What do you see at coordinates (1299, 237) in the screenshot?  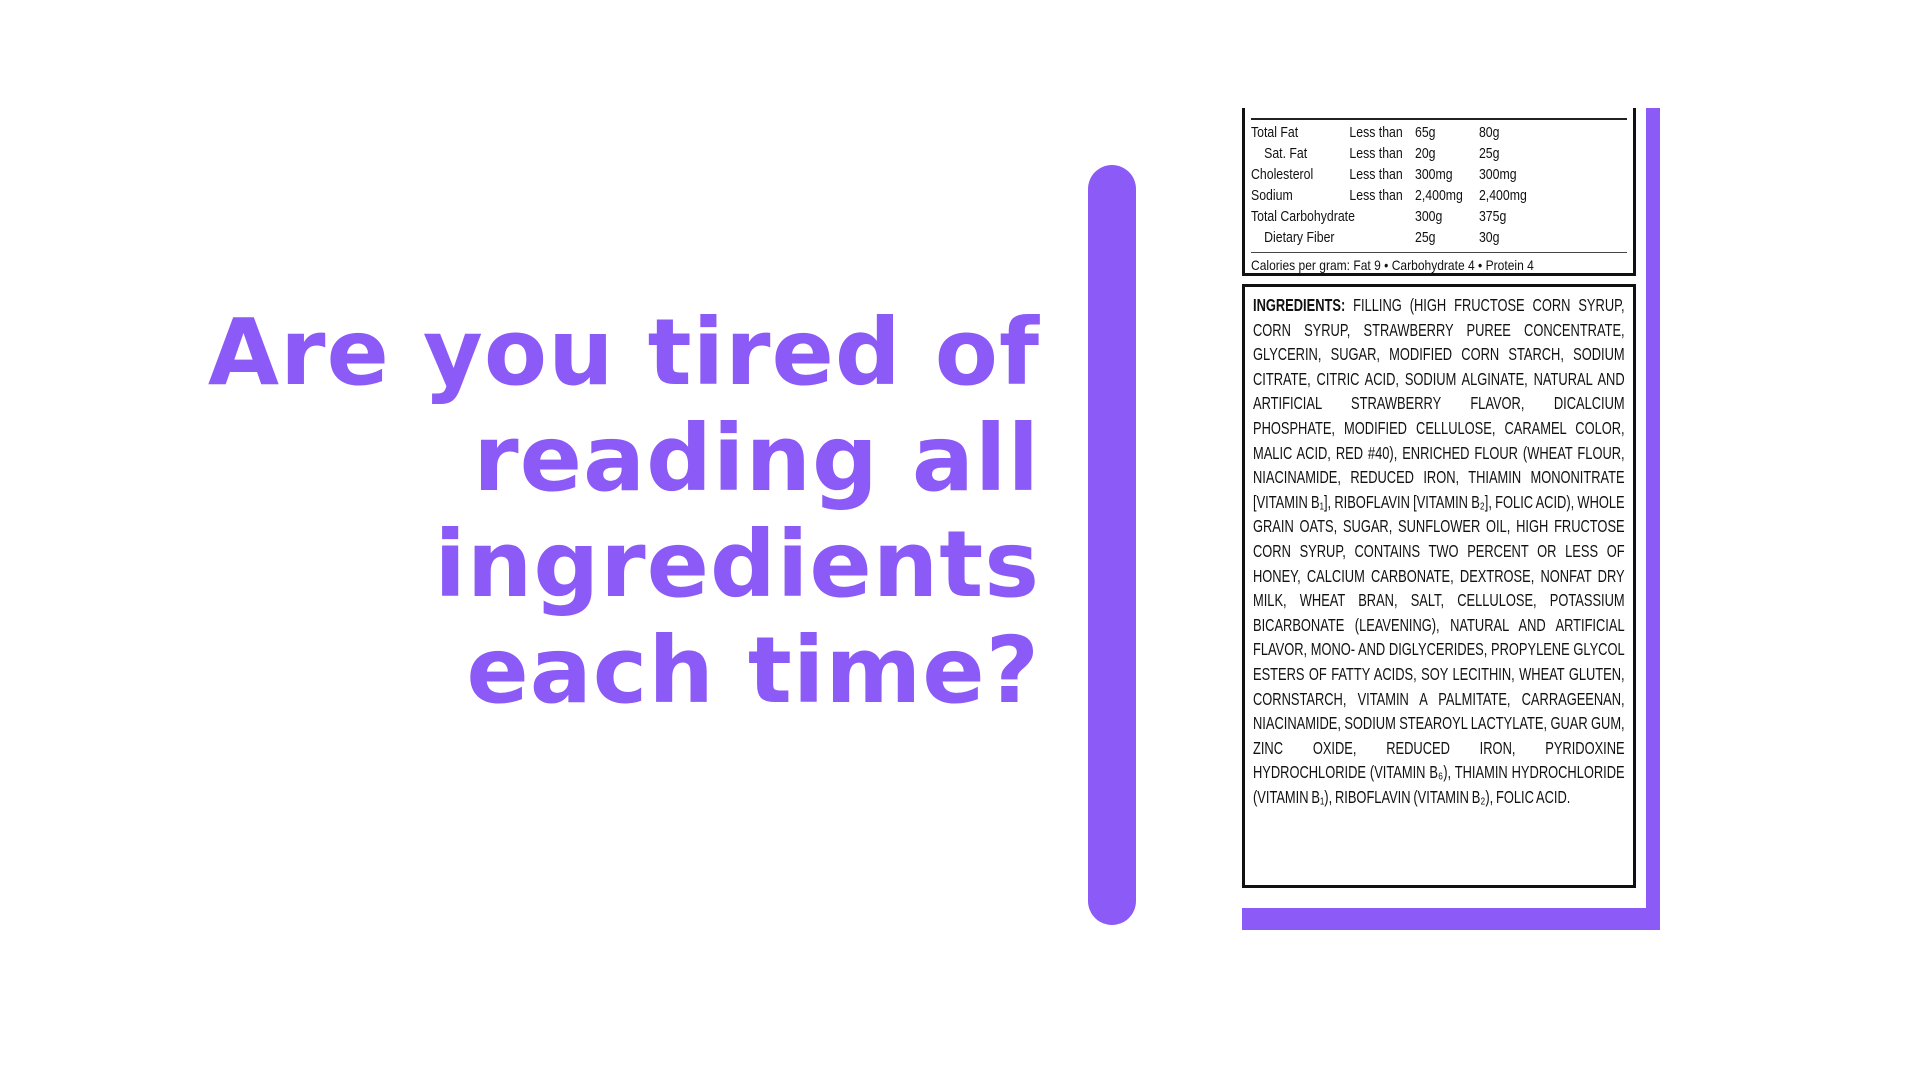 I see `row-name: Dietary Fiber` at bounding box center [1299, 237].